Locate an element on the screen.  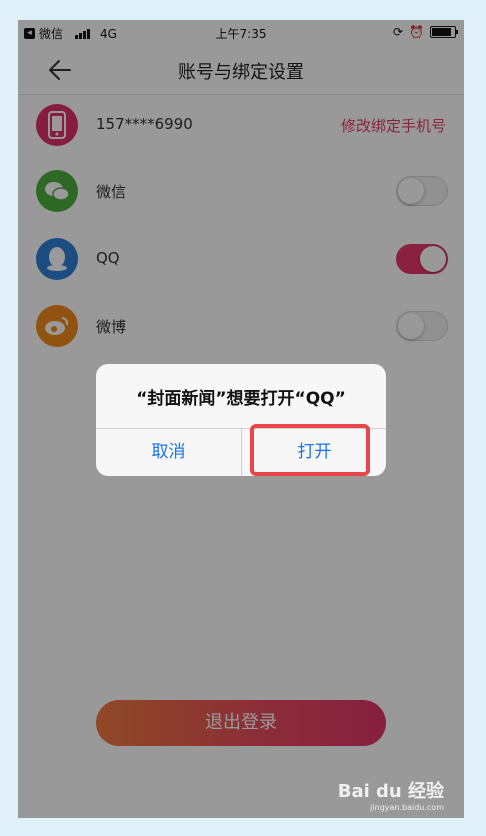
dialog-message: “封面新闻”想要打开“QQ” is located at coordinates (241, 399).